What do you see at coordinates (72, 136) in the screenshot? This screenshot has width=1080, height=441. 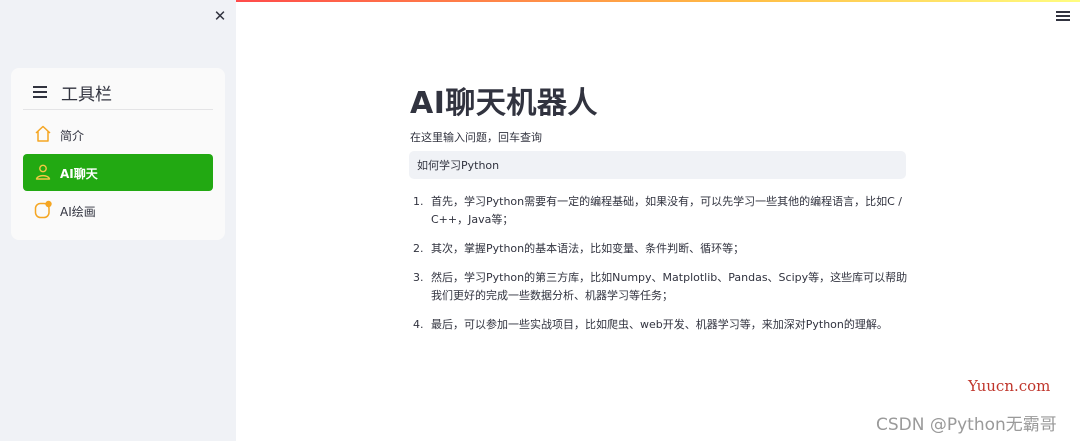 I see `menu-item-label: 简介` at bounding box center [72, 136].